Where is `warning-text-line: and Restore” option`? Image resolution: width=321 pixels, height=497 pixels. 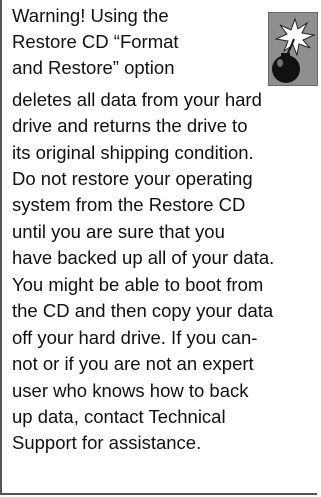 warning-text-line: and Restore” option is located at coordinates (93, 67).